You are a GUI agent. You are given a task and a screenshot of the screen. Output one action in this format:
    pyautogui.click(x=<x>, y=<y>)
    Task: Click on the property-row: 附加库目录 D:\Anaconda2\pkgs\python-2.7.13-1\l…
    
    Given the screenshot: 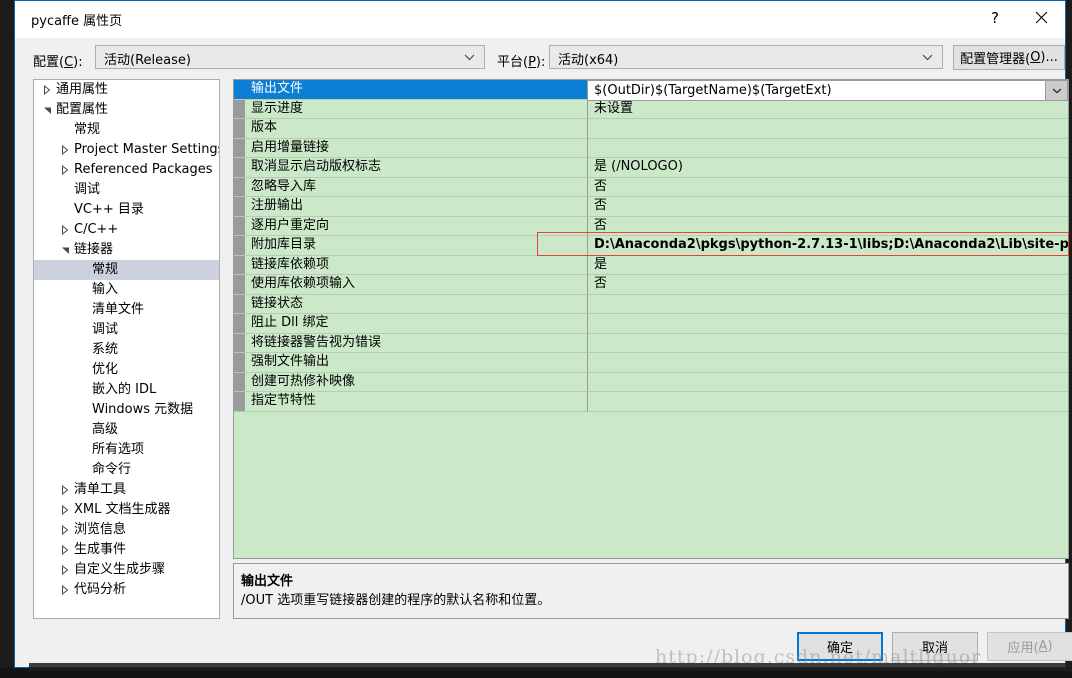 What is the action you would take?
    pyautogui.click(x=651, y=246)
    